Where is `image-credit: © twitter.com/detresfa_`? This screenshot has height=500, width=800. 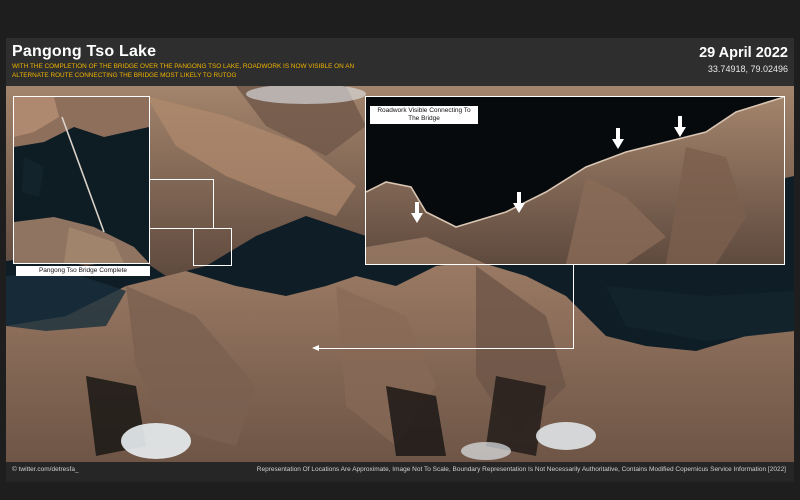
image-credit: © twitter.com/detresfa_ is located at coordinates (45, 469).